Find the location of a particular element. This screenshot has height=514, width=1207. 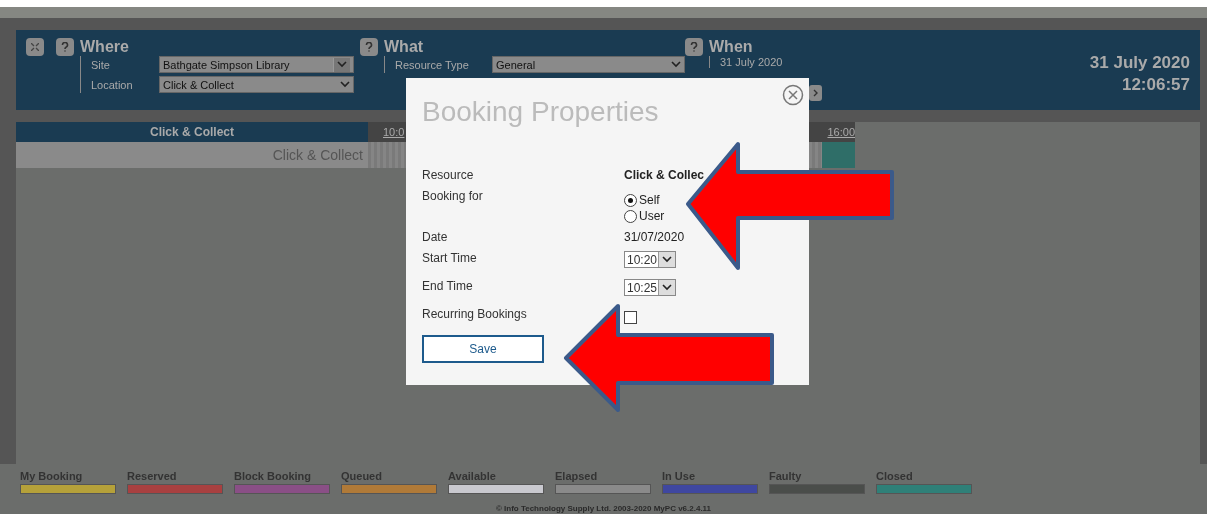

field-value: 31/07/2020 is located at coordinates (654, 237).